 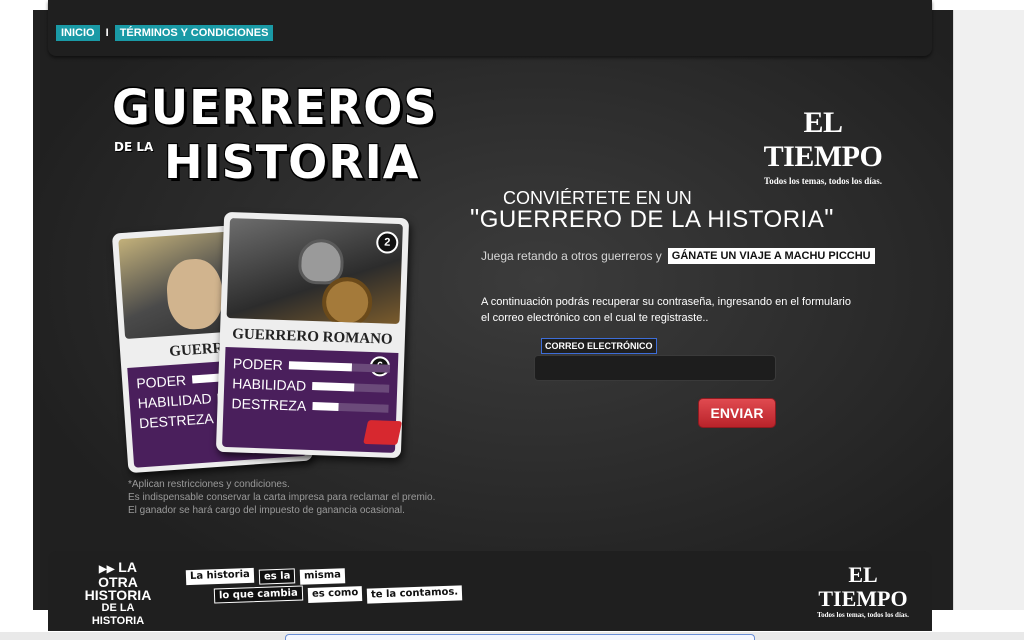 I want to click on game-logo: GUERREROS DE LA HISTORIA, so click(x=274, y=134).